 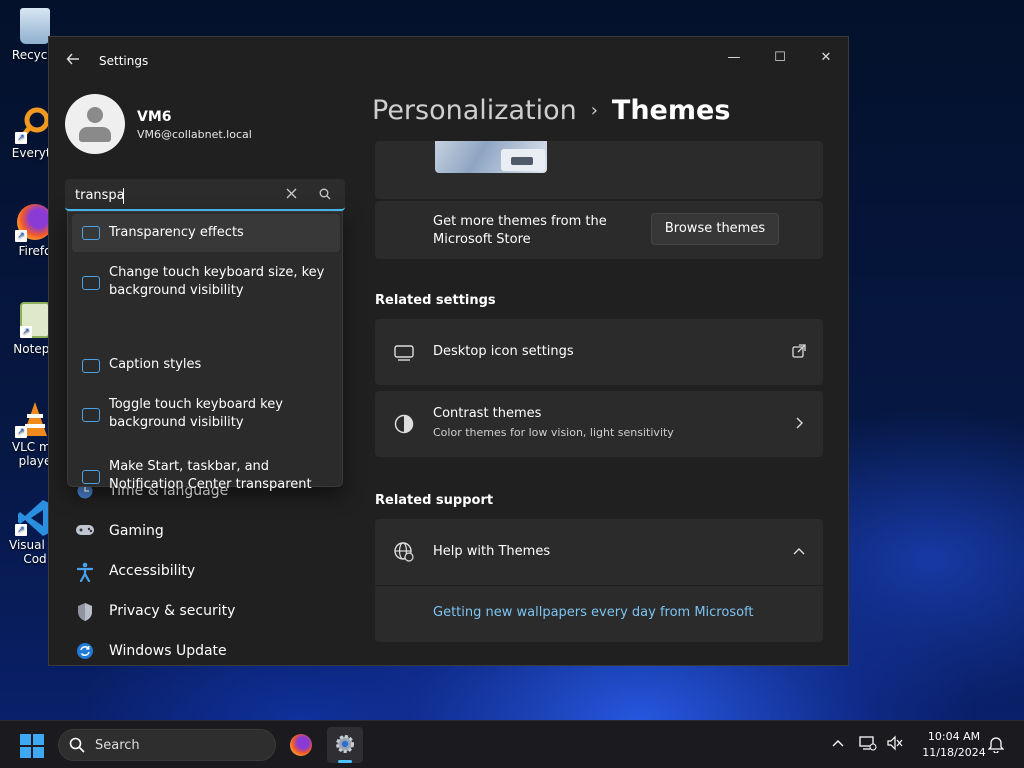 I want to click on nav-label: Windows Update, so click(x=168, y=651).